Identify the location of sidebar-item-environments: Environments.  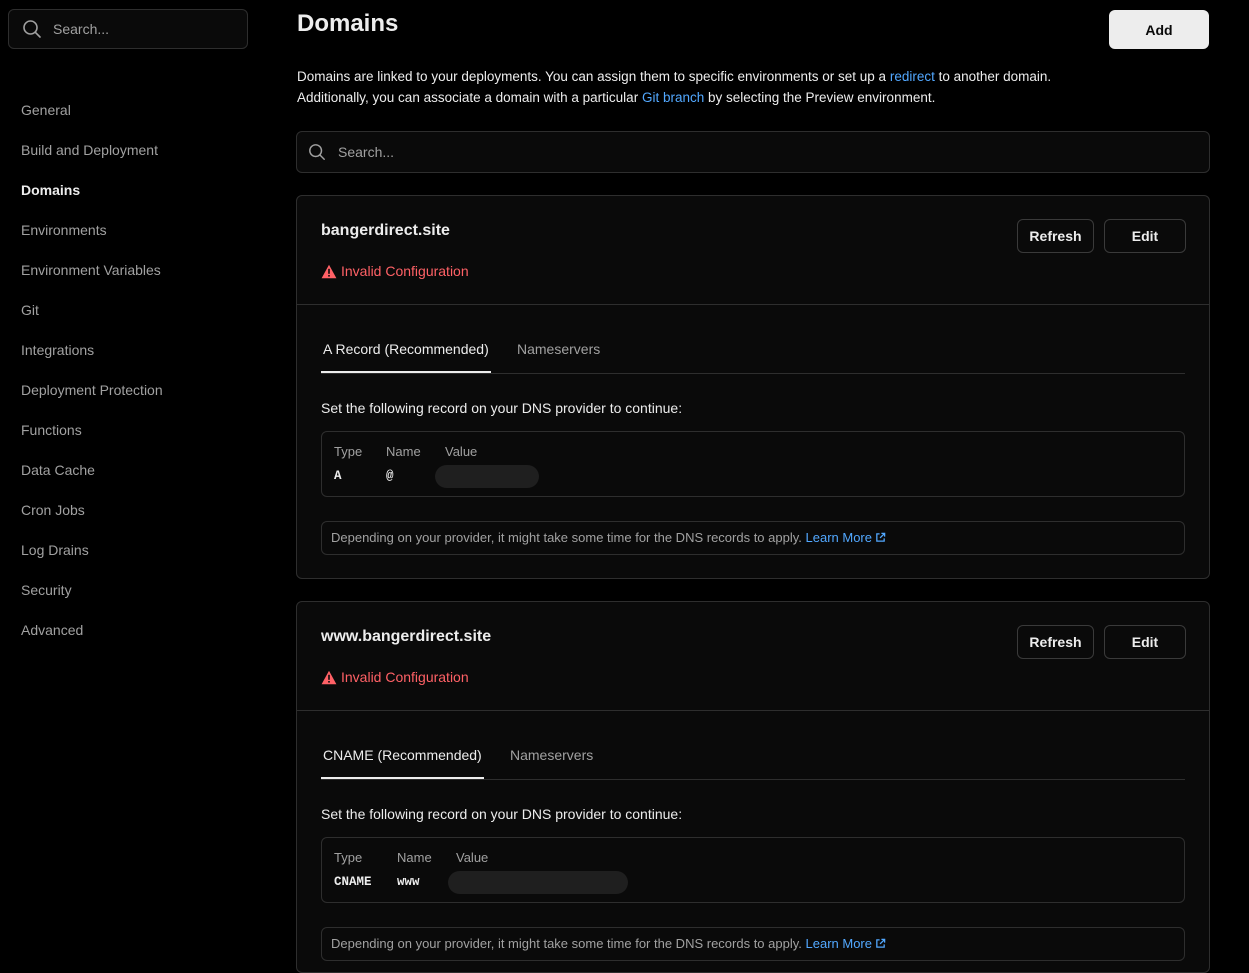
(92, 230).